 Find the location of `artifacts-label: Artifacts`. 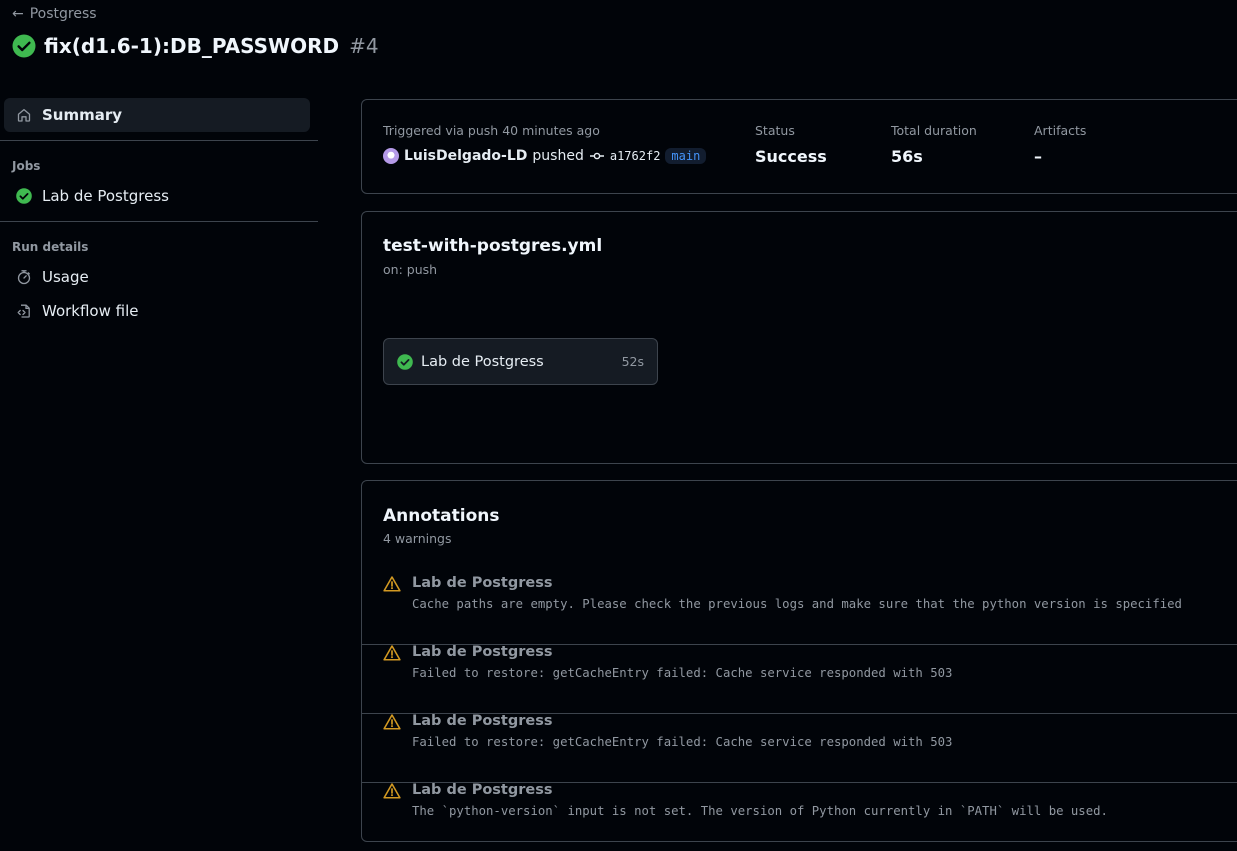

artifacts-label: Artifacts is located at coordinates (1060, 130).